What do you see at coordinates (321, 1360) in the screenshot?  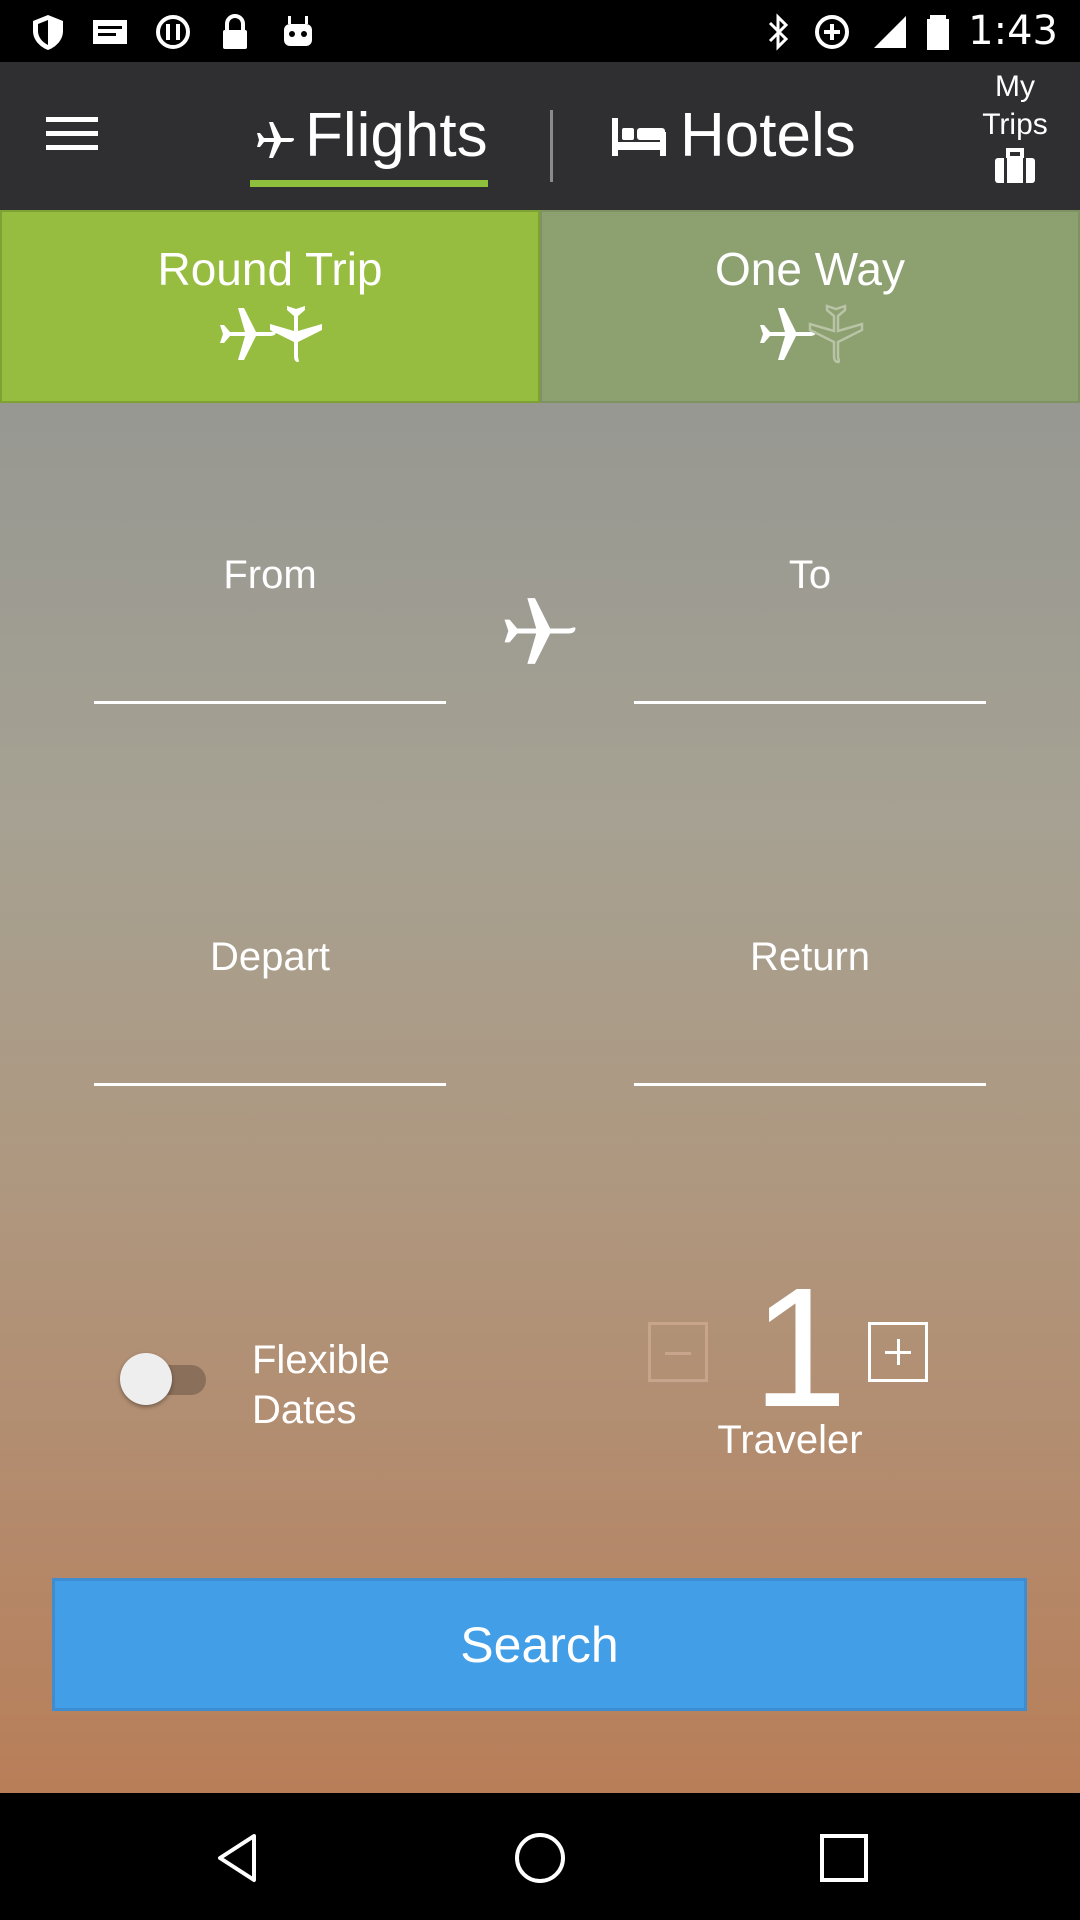 I see `flexible-dates-line1: Flexible` at bounding box center [321, 1360].